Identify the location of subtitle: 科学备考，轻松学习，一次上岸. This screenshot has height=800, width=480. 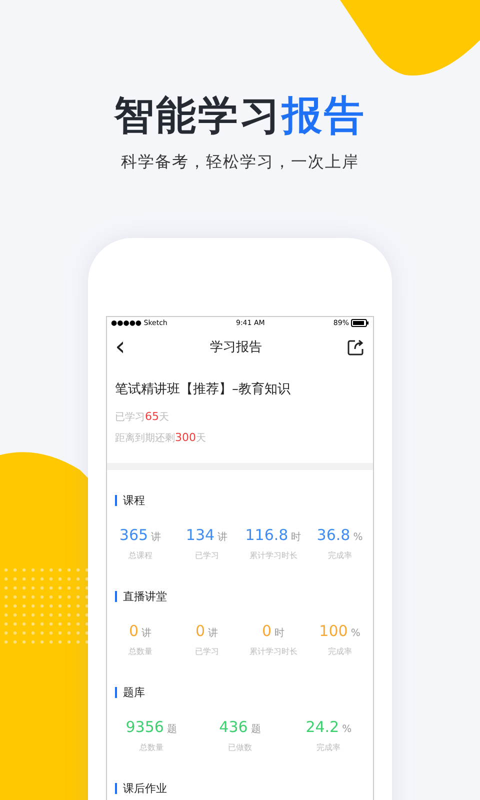
(240, 162).